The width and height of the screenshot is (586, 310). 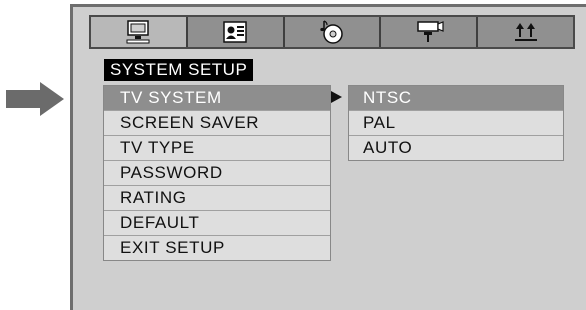 I want to click on audio-disc-icon, so click(x=331, y=32).